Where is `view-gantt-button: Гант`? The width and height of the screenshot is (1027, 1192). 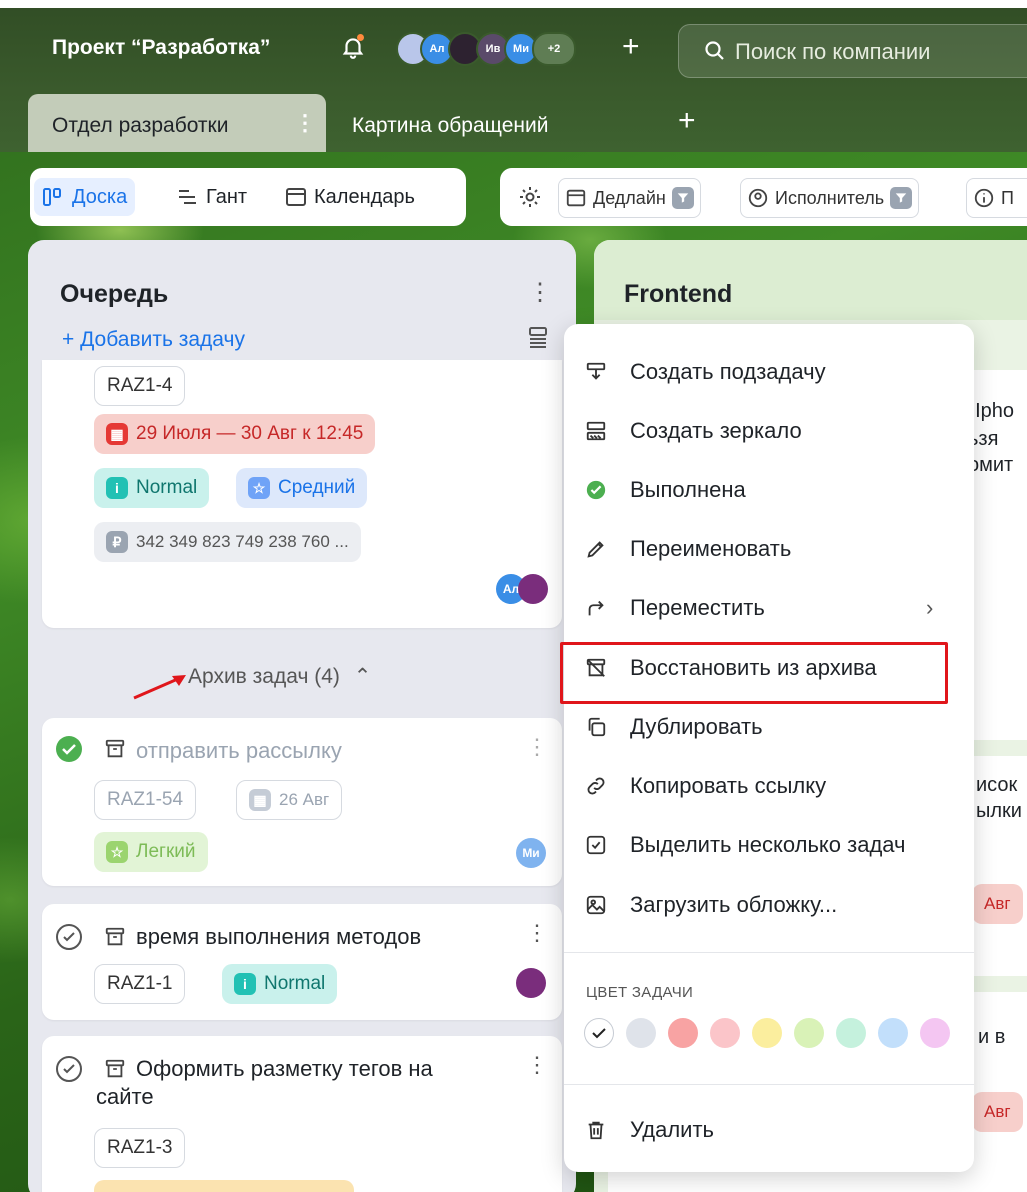
view-gantt-button: Гант is located at coordinates (211, 197).